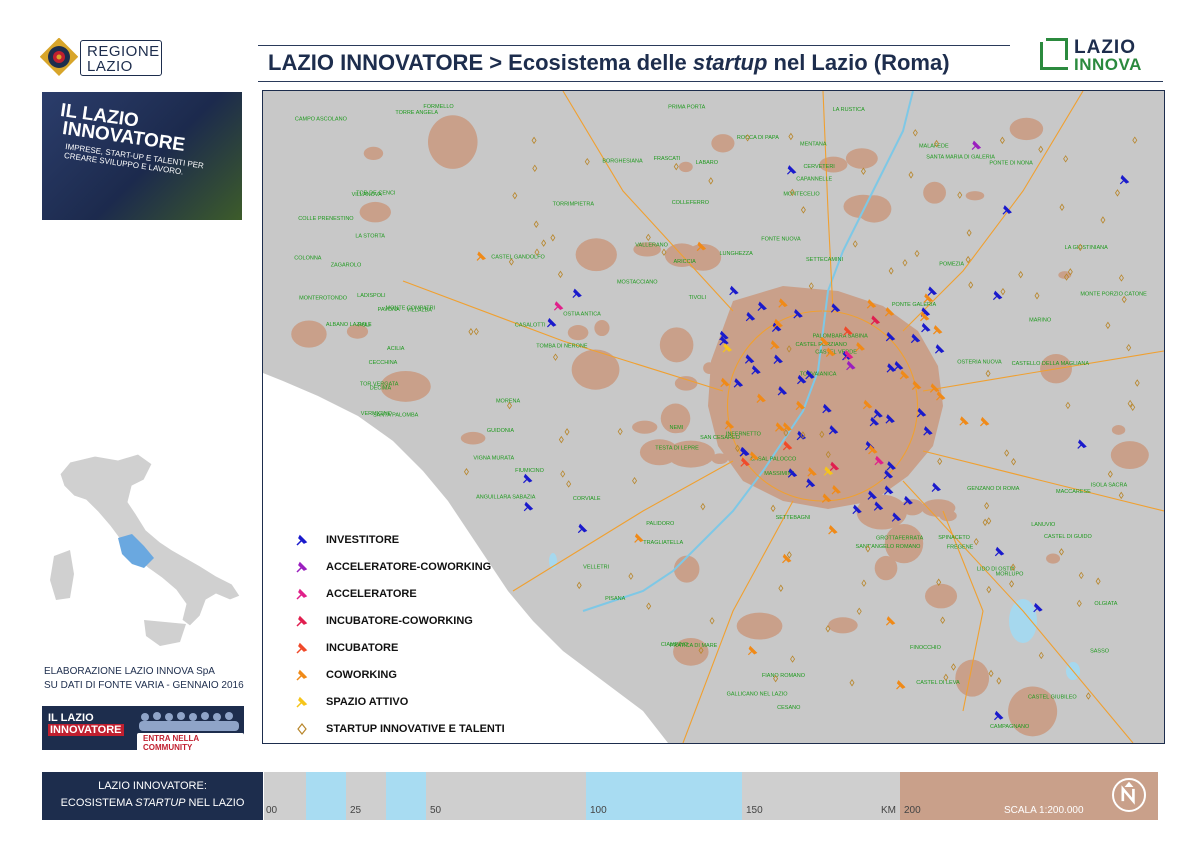 This screenshot has width=1200, height=848. Describe the element at coordinates (1108, 64) in the screenshot. I see `brand-line2: INNOVA` at that location.